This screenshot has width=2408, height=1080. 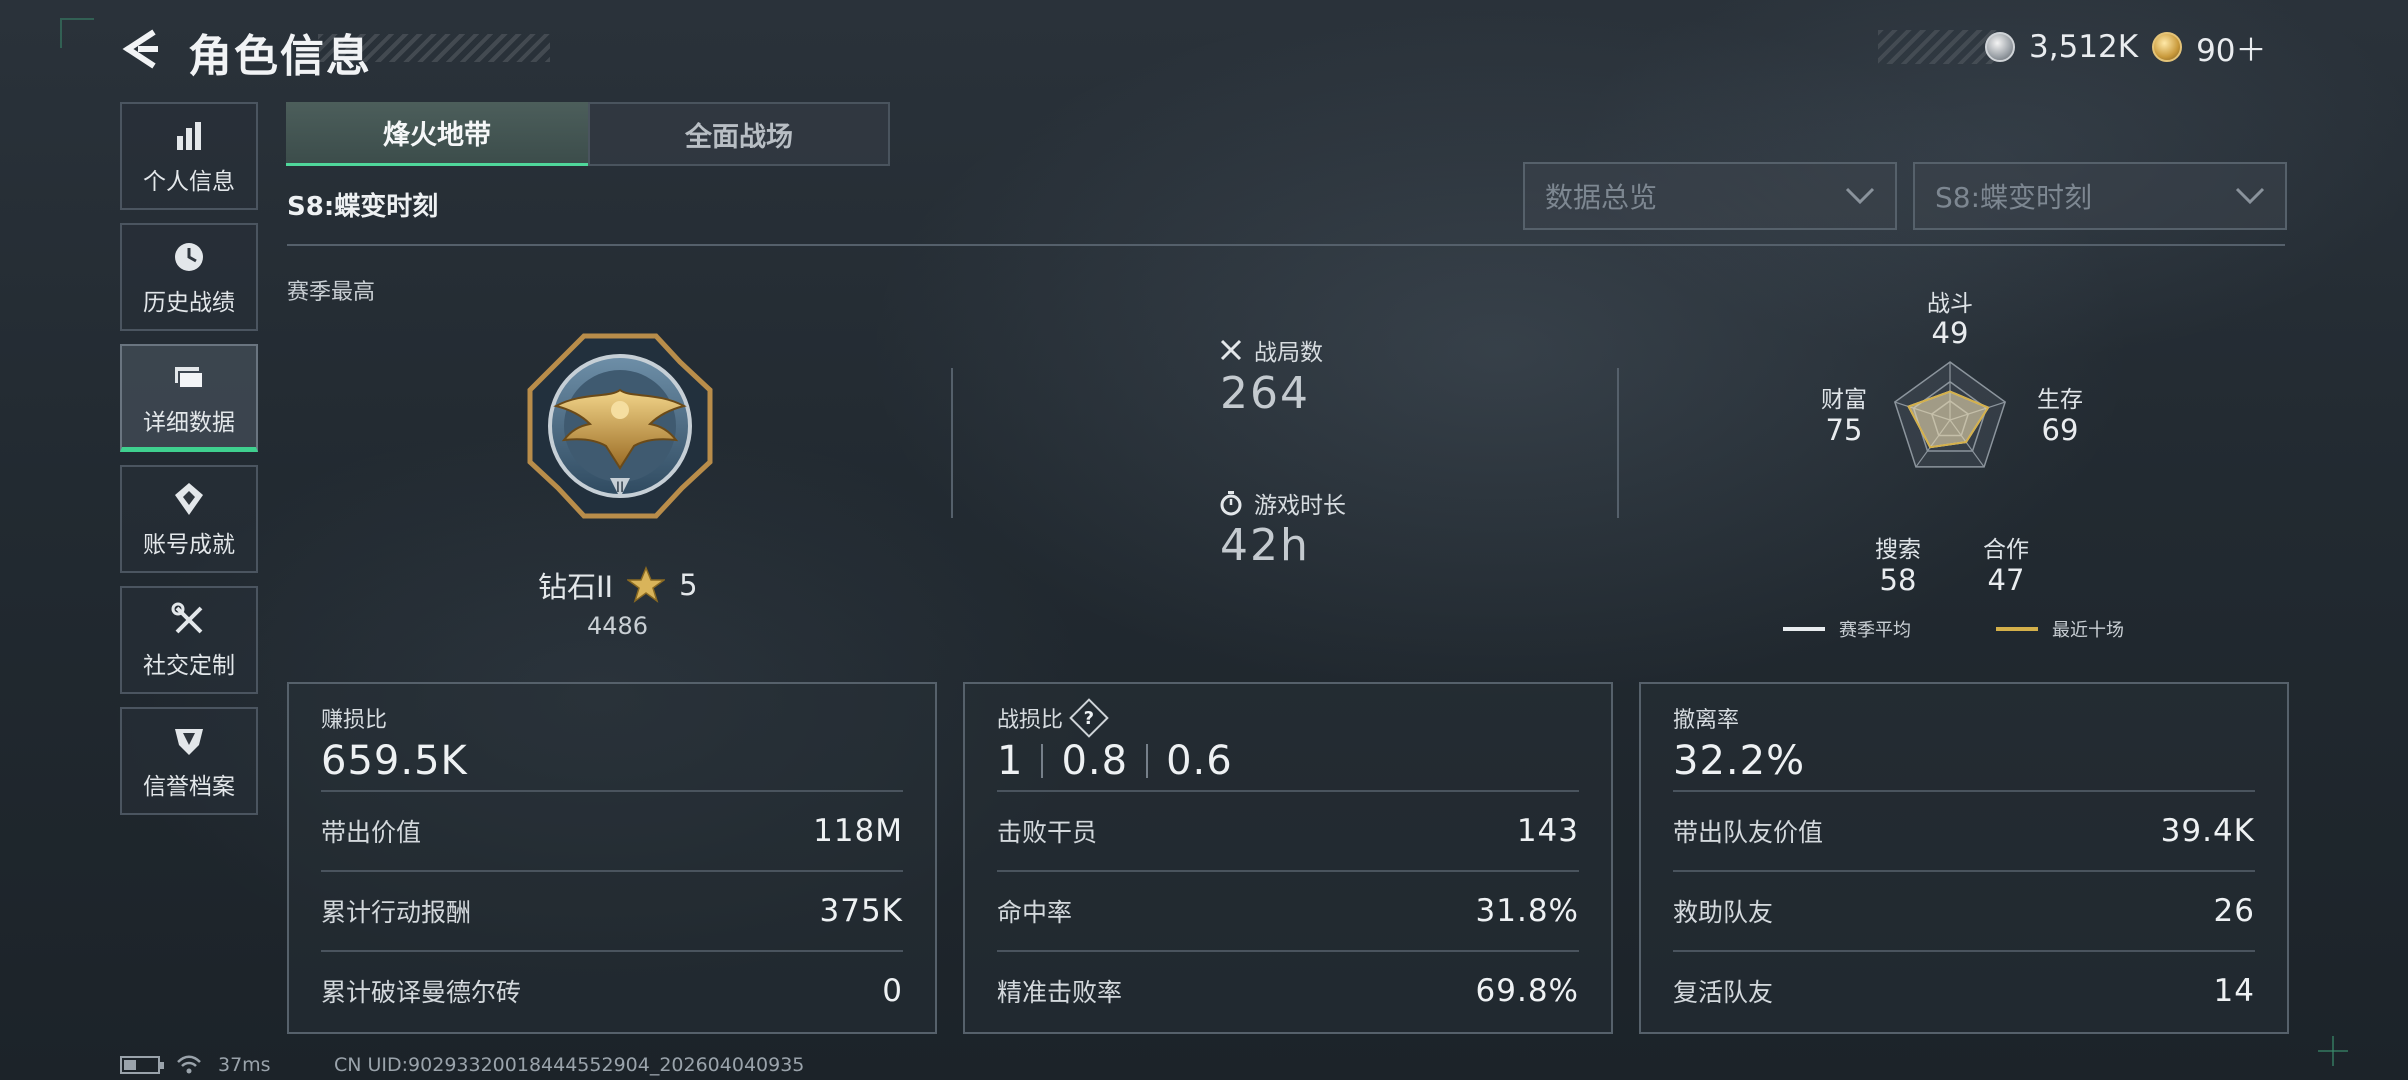 What do you see at coordinates (1706, 720) in the screenshot?
I see `card-title: 撤离率` at bounding box center [1706, 720].